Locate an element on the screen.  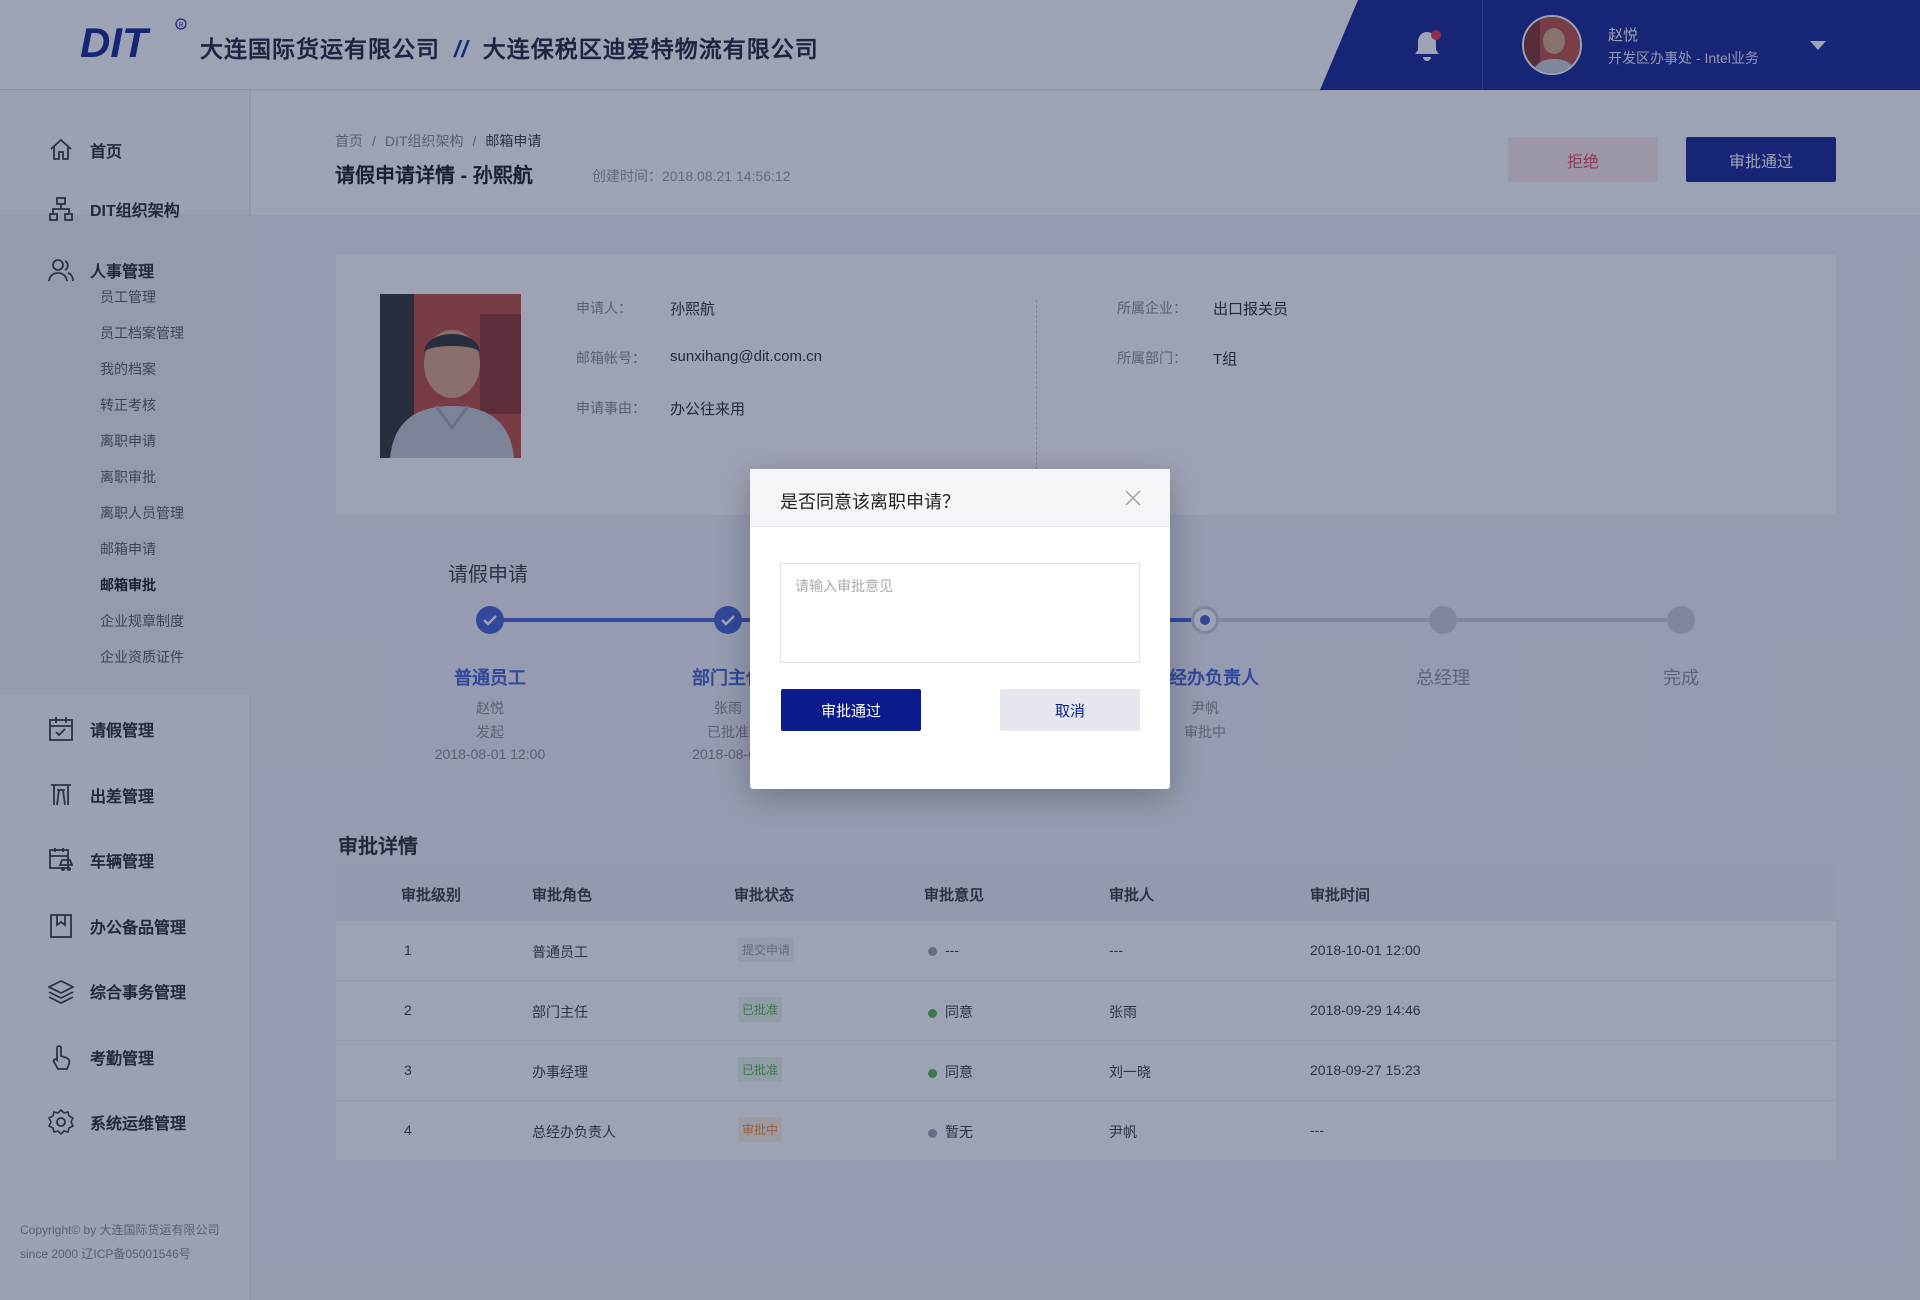
approval-dialog: 是否同意该离职申请？ 审批通过 取消 is located at coordinates (960, 629).